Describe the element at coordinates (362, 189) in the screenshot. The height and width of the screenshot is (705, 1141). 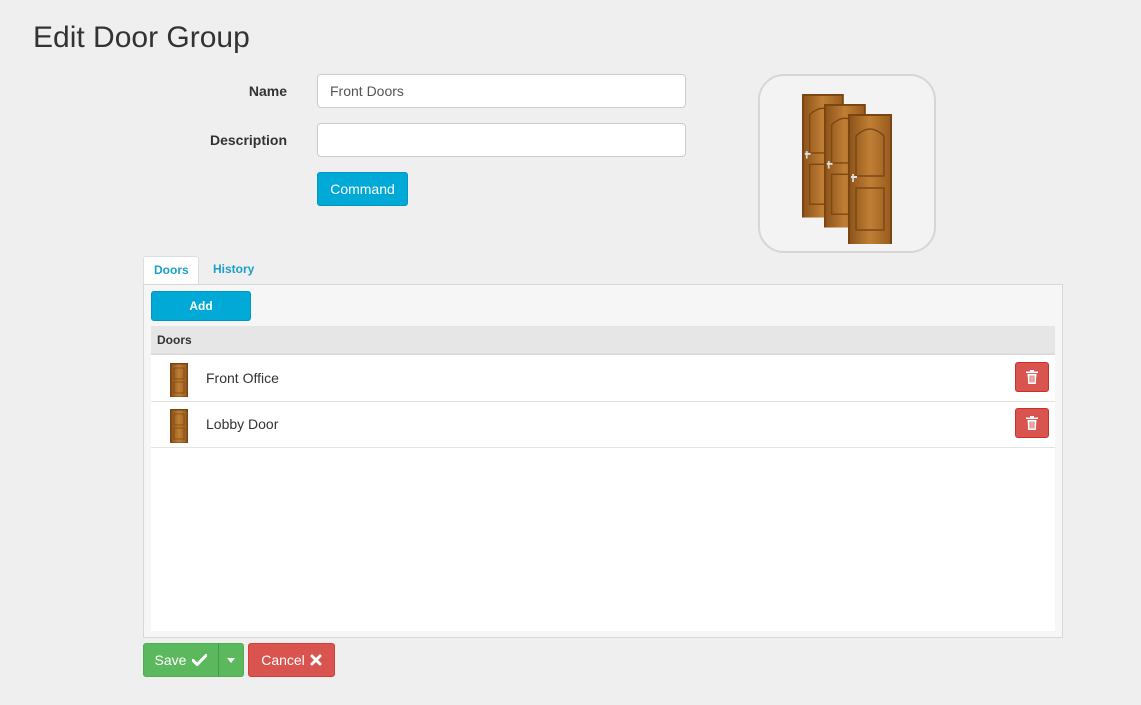
I see `command-button: Command` at that location.